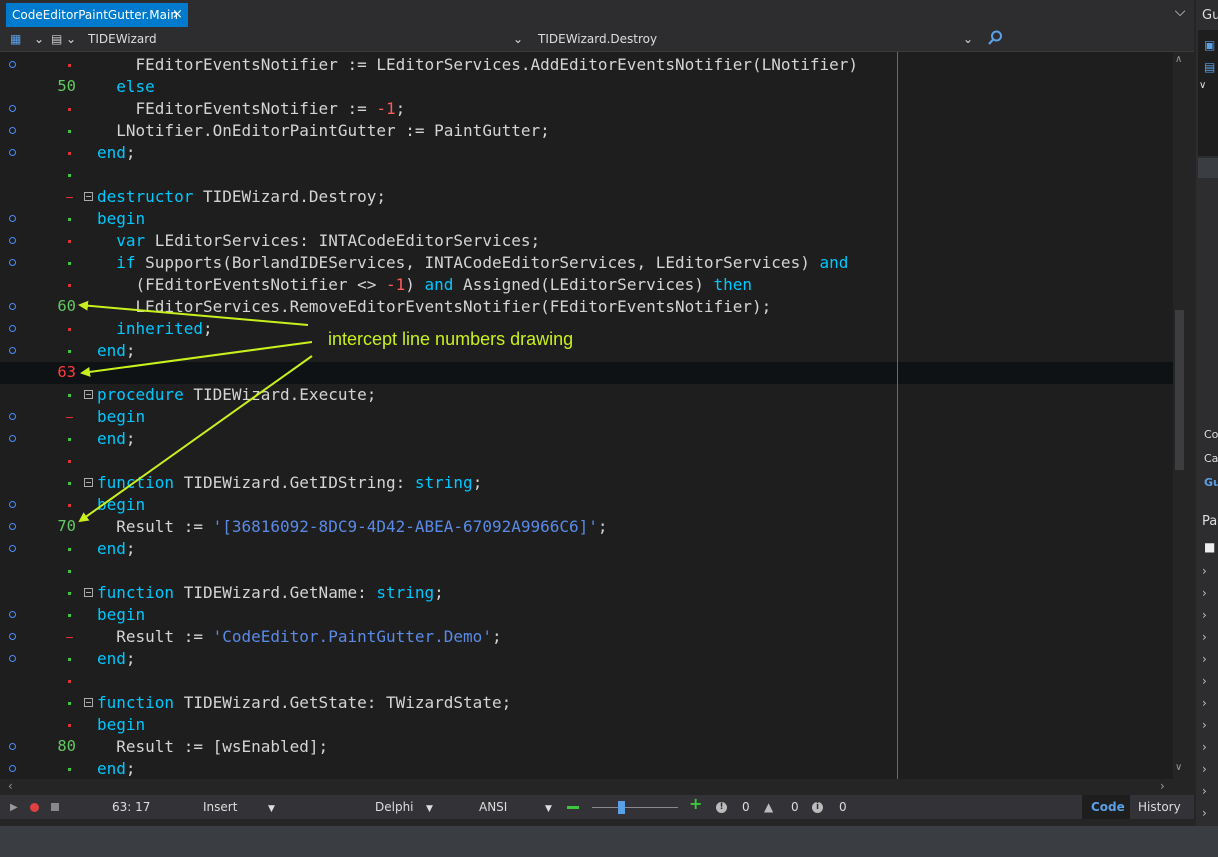 This screenshot has width=1218, height=857. I want to click on zoom-slider-track, so click(635, 807).